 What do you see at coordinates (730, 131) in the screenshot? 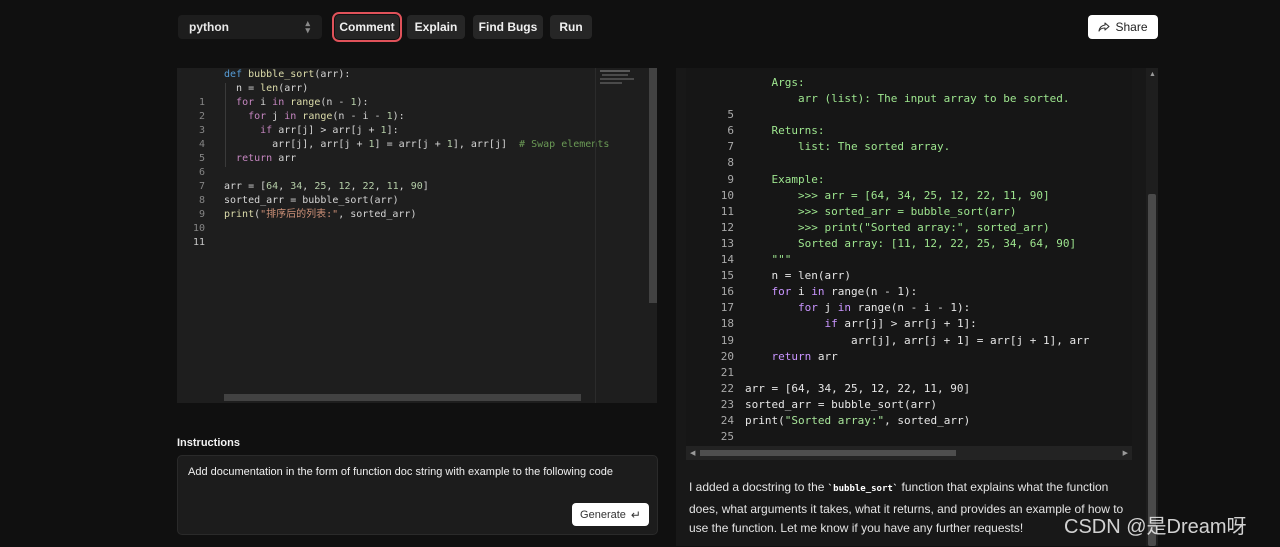
I see `output-line-number: 6` at bounding box center [730, 131].